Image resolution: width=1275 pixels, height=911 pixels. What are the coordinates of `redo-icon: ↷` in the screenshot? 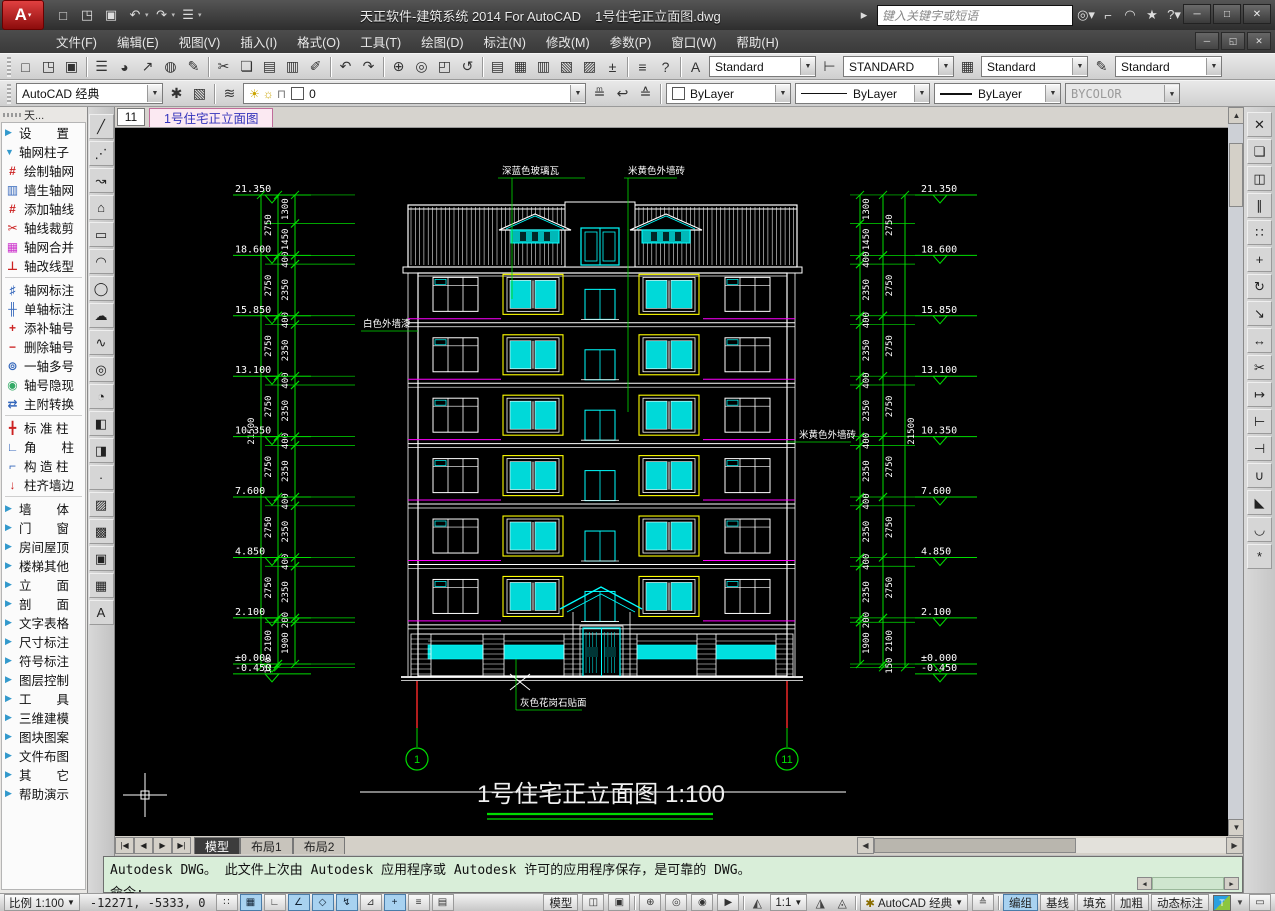 It's located at (368, 66).